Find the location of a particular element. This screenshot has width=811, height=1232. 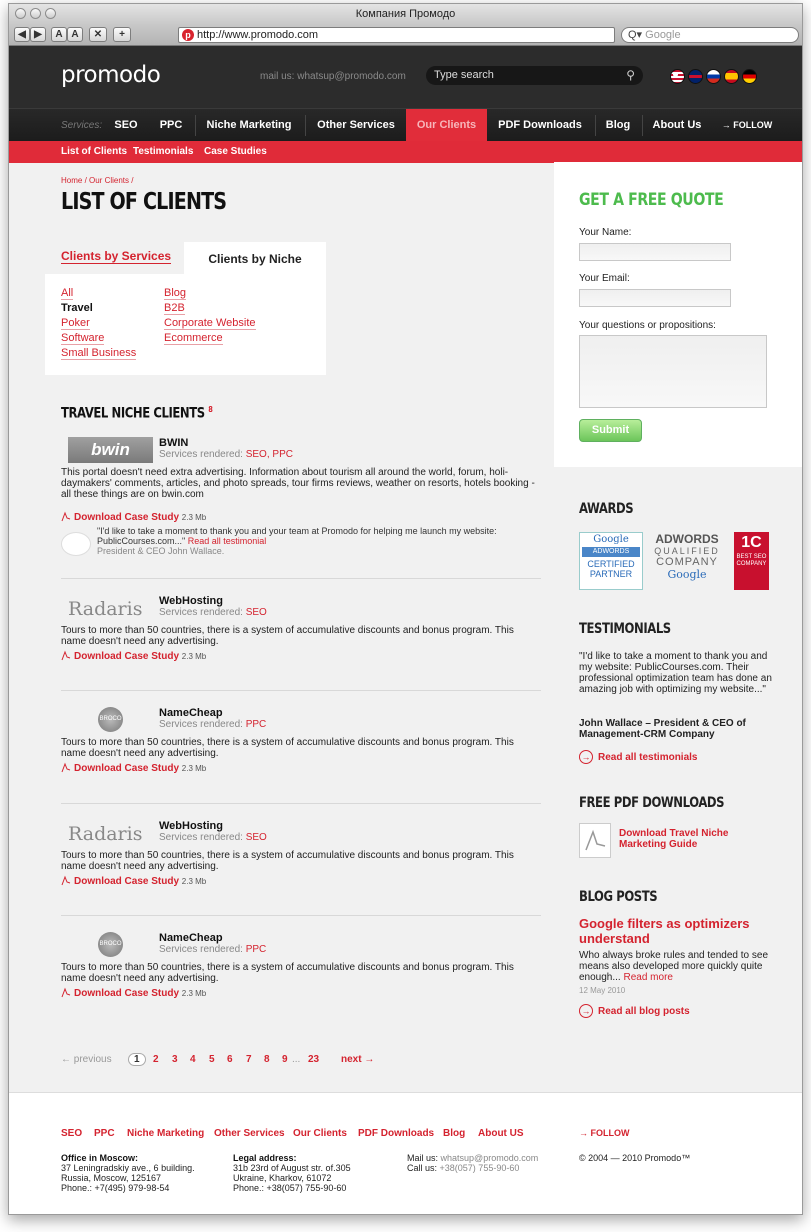

nav-item-seo: SEO is located at coordinates (126, 125).